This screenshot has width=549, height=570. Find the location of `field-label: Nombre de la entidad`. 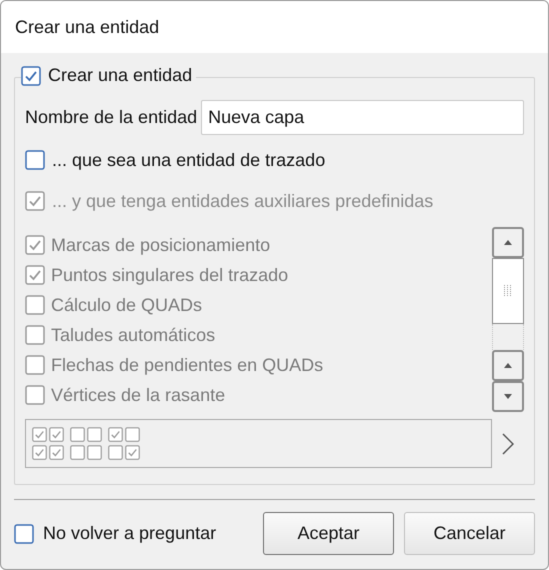

field-label: Nombre de la entidad is located at coordinates (111, 117).